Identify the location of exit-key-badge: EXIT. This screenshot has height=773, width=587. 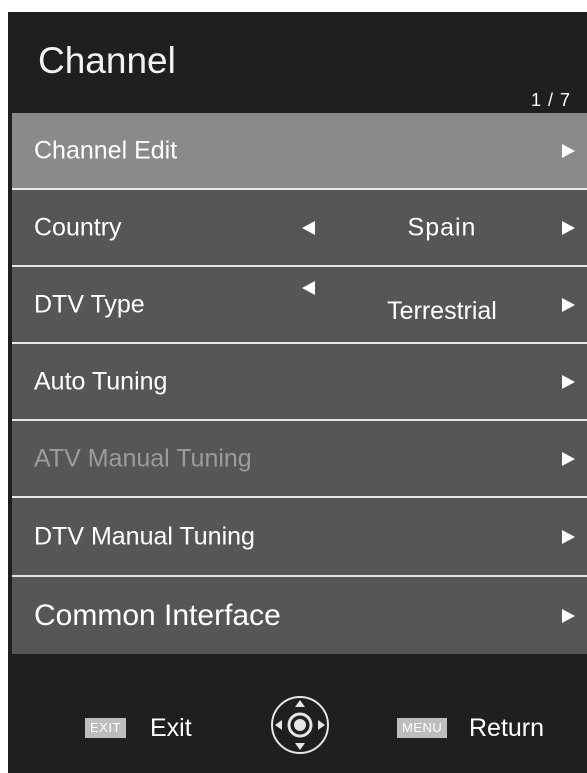
(105, 728).